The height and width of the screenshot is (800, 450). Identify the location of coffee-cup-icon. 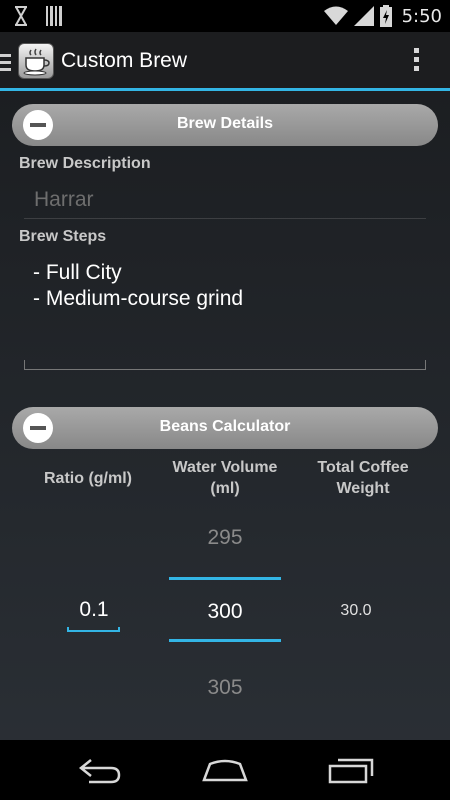
(36, 62).